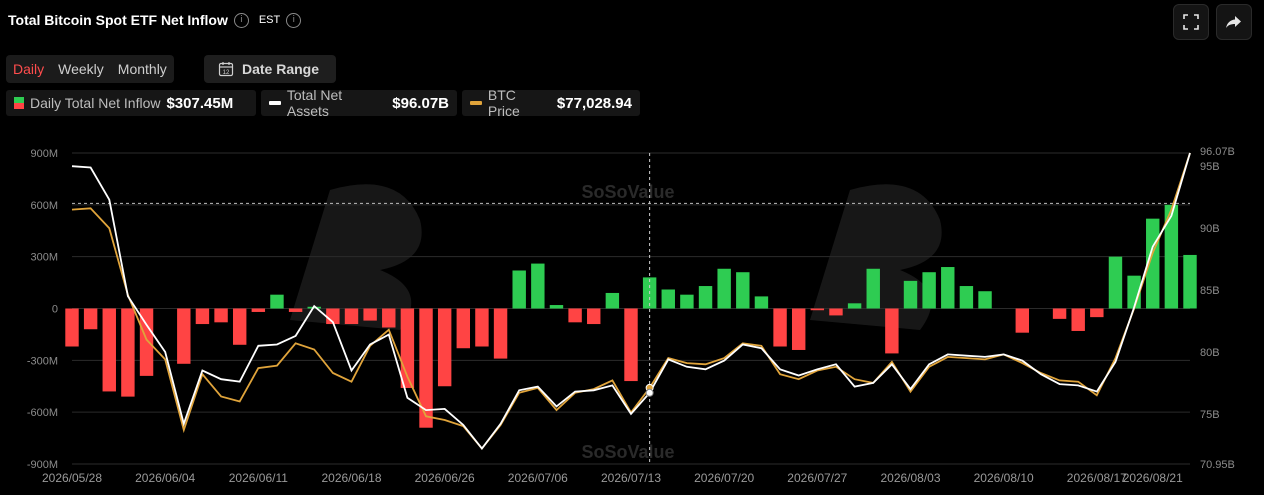 The image size is (1264, 495). I want to click on x-axis-tick: 2026/08/17, so click(1097, 478).